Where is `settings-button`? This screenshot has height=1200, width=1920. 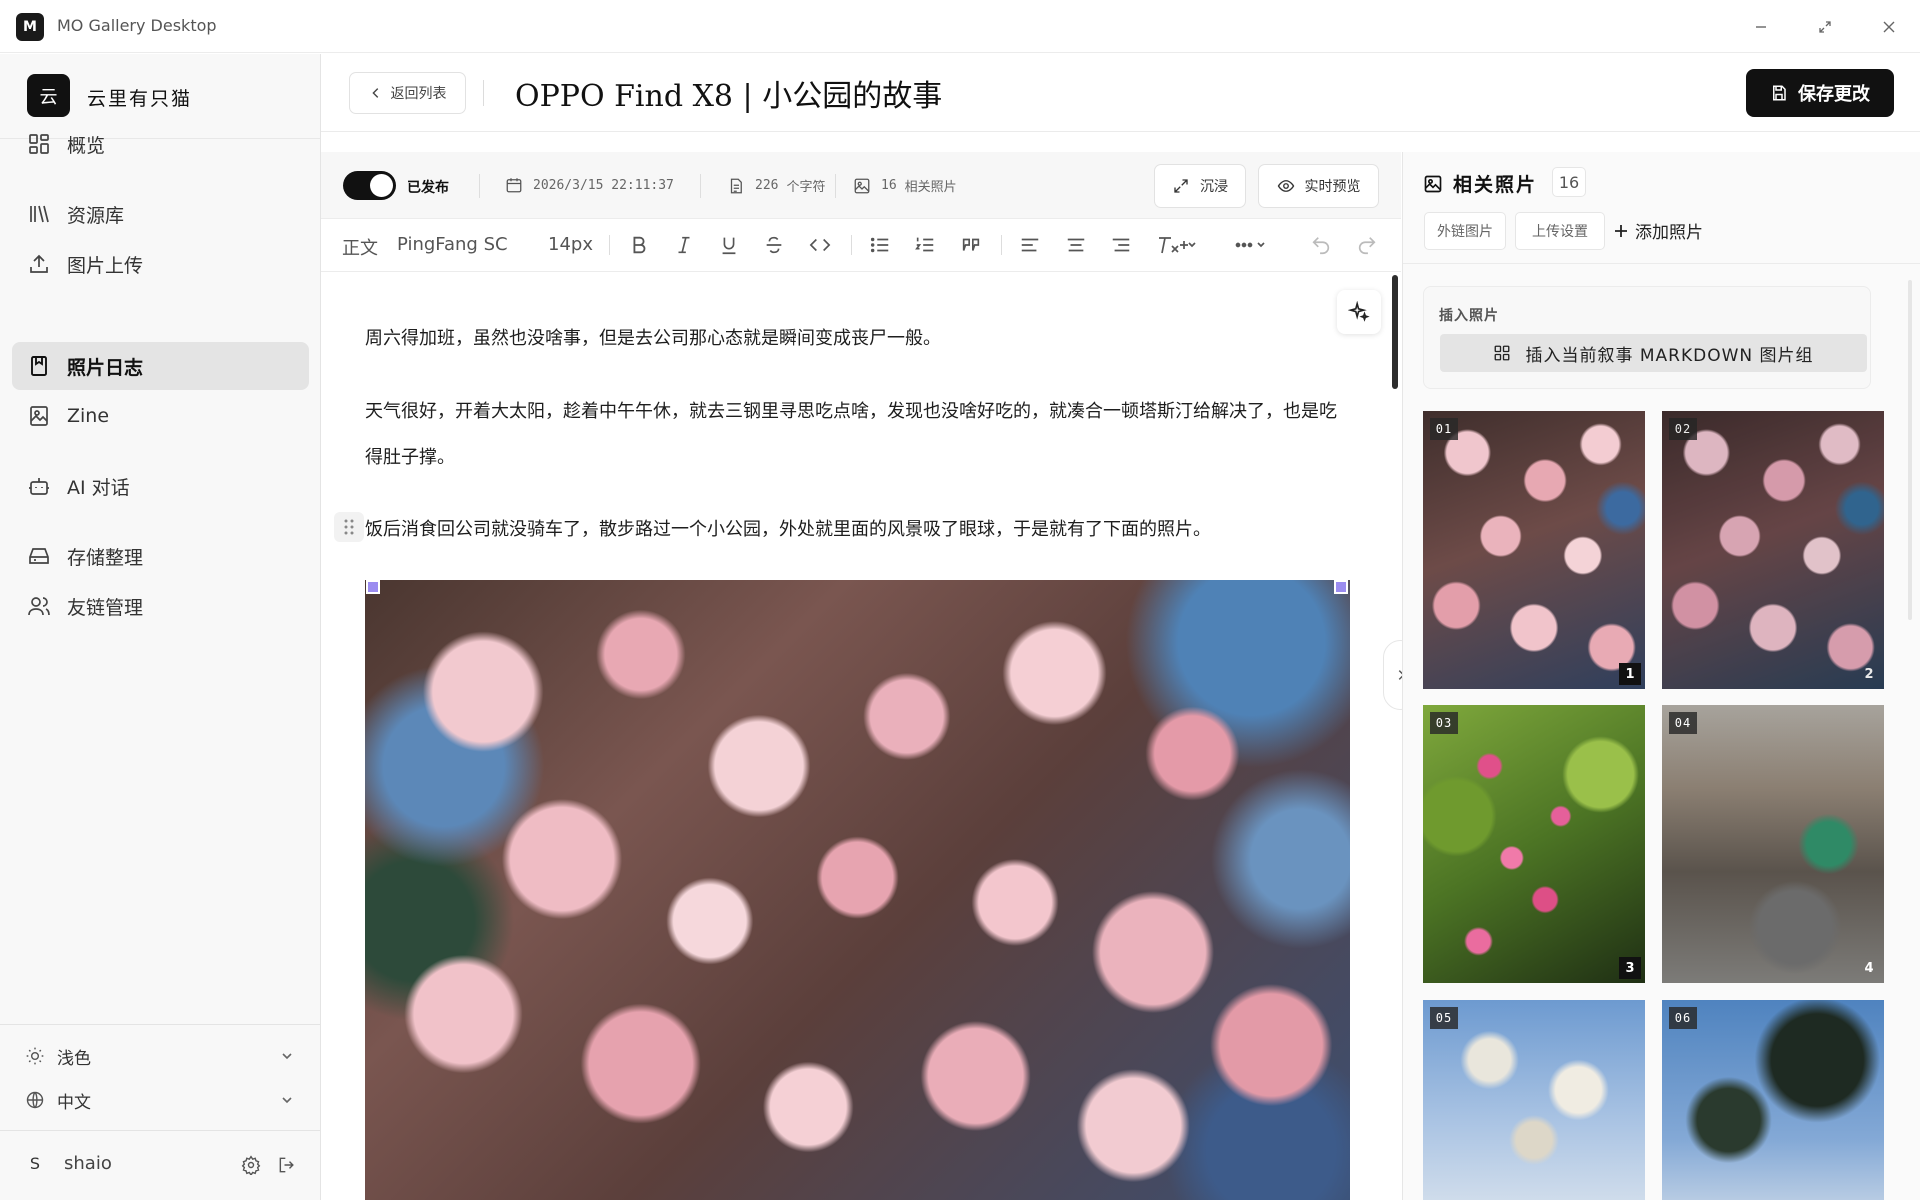 settings-button is located at coordinates (252, 1165).